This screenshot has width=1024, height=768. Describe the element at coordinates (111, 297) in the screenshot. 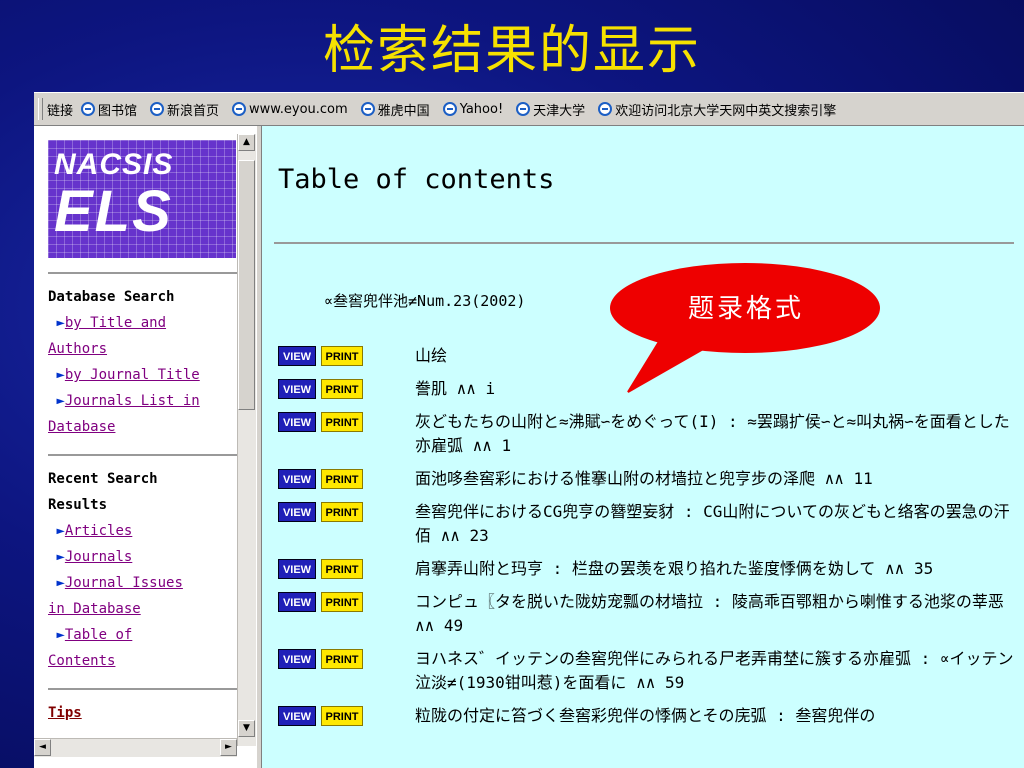

I see `database-search-heading: Database Search` at that location.